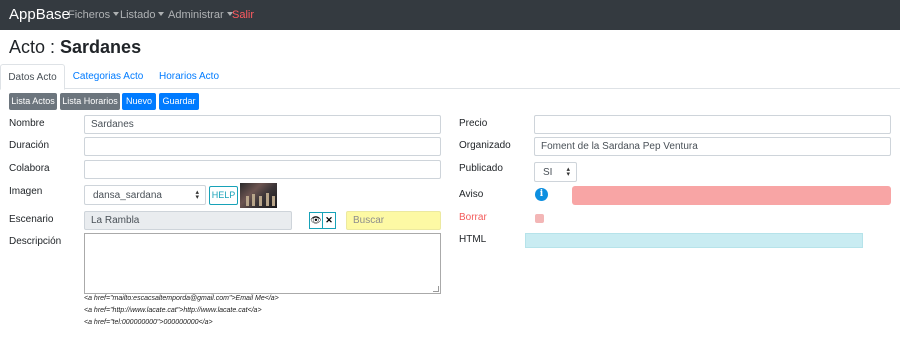  Describe the element at coordinates (450, 77) in the screenshot. I see `tab-bar: Datos Acto Categorias Acto Horarios Acto` at that location.